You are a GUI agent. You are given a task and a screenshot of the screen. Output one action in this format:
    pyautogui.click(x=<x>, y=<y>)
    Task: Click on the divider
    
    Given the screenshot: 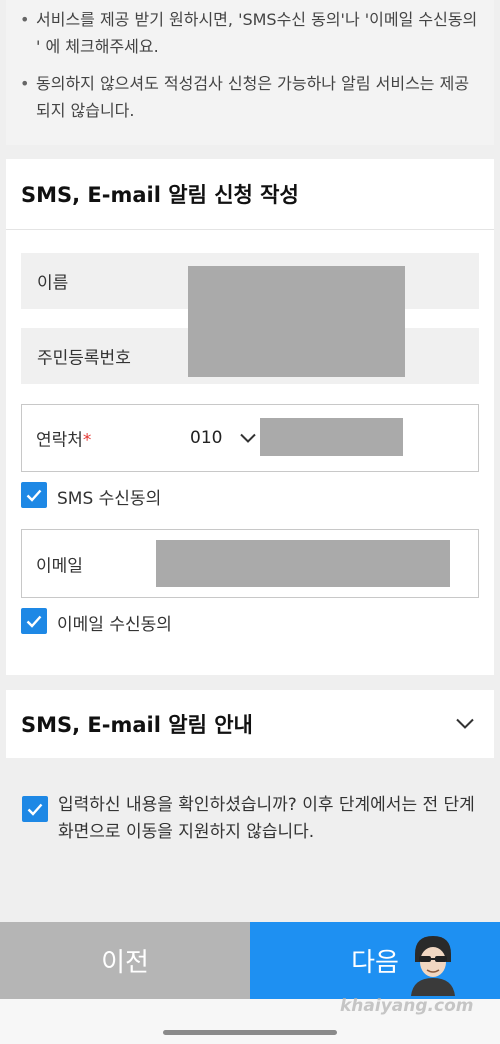 What is the action you would take?
    pyautogui.click(x=250, y=229)
    